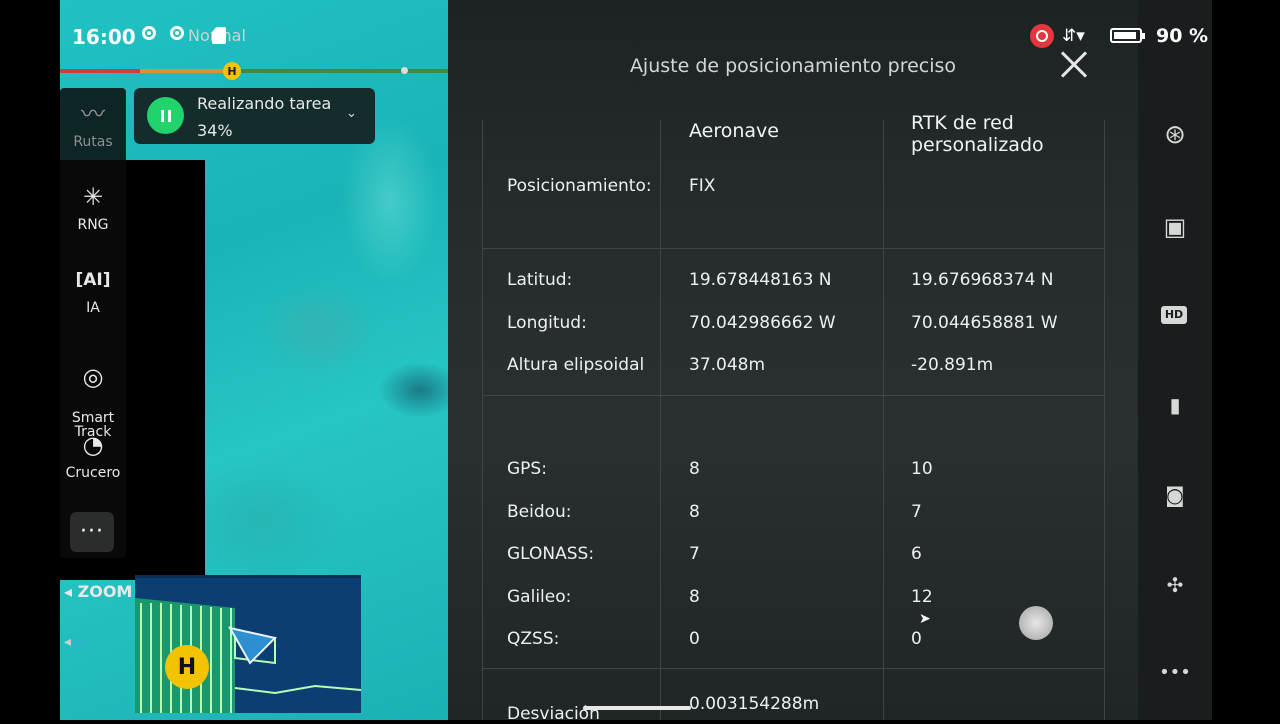 Image resolution: width=1280 pixels, height=724 pixels. What do you see at coordinates (793, 66) in the screenshot?
I see `dialog-title: Ajuste de posicionamiento preciso` at bounding box center [793, 66].